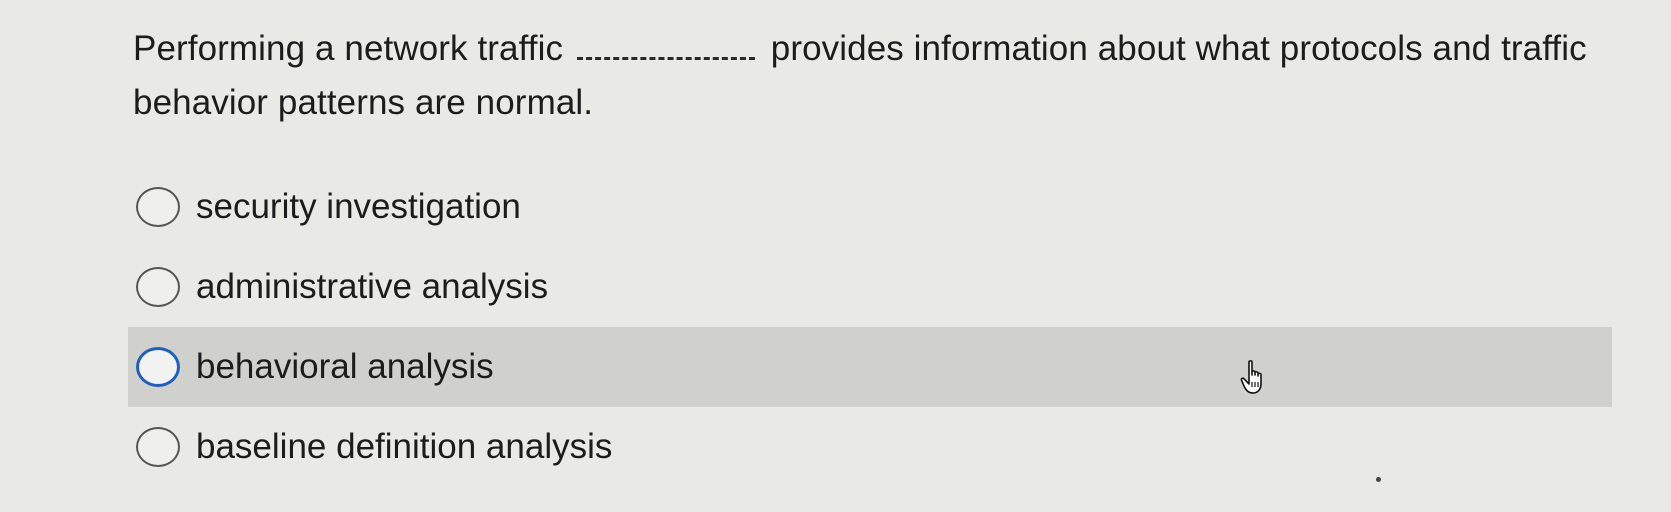 The height and width of the screenshot is (512, 1671). Describe the element at coordinates (1251, 377) in the screenshot. I see `hand-pointer-icon` at that location.